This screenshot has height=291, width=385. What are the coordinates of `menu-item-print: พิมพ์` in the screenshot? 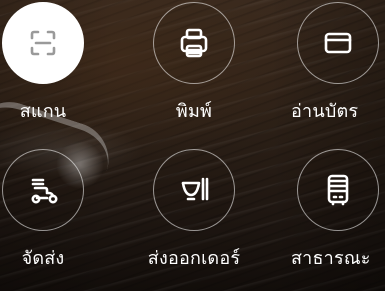 It's located at (194, 66).